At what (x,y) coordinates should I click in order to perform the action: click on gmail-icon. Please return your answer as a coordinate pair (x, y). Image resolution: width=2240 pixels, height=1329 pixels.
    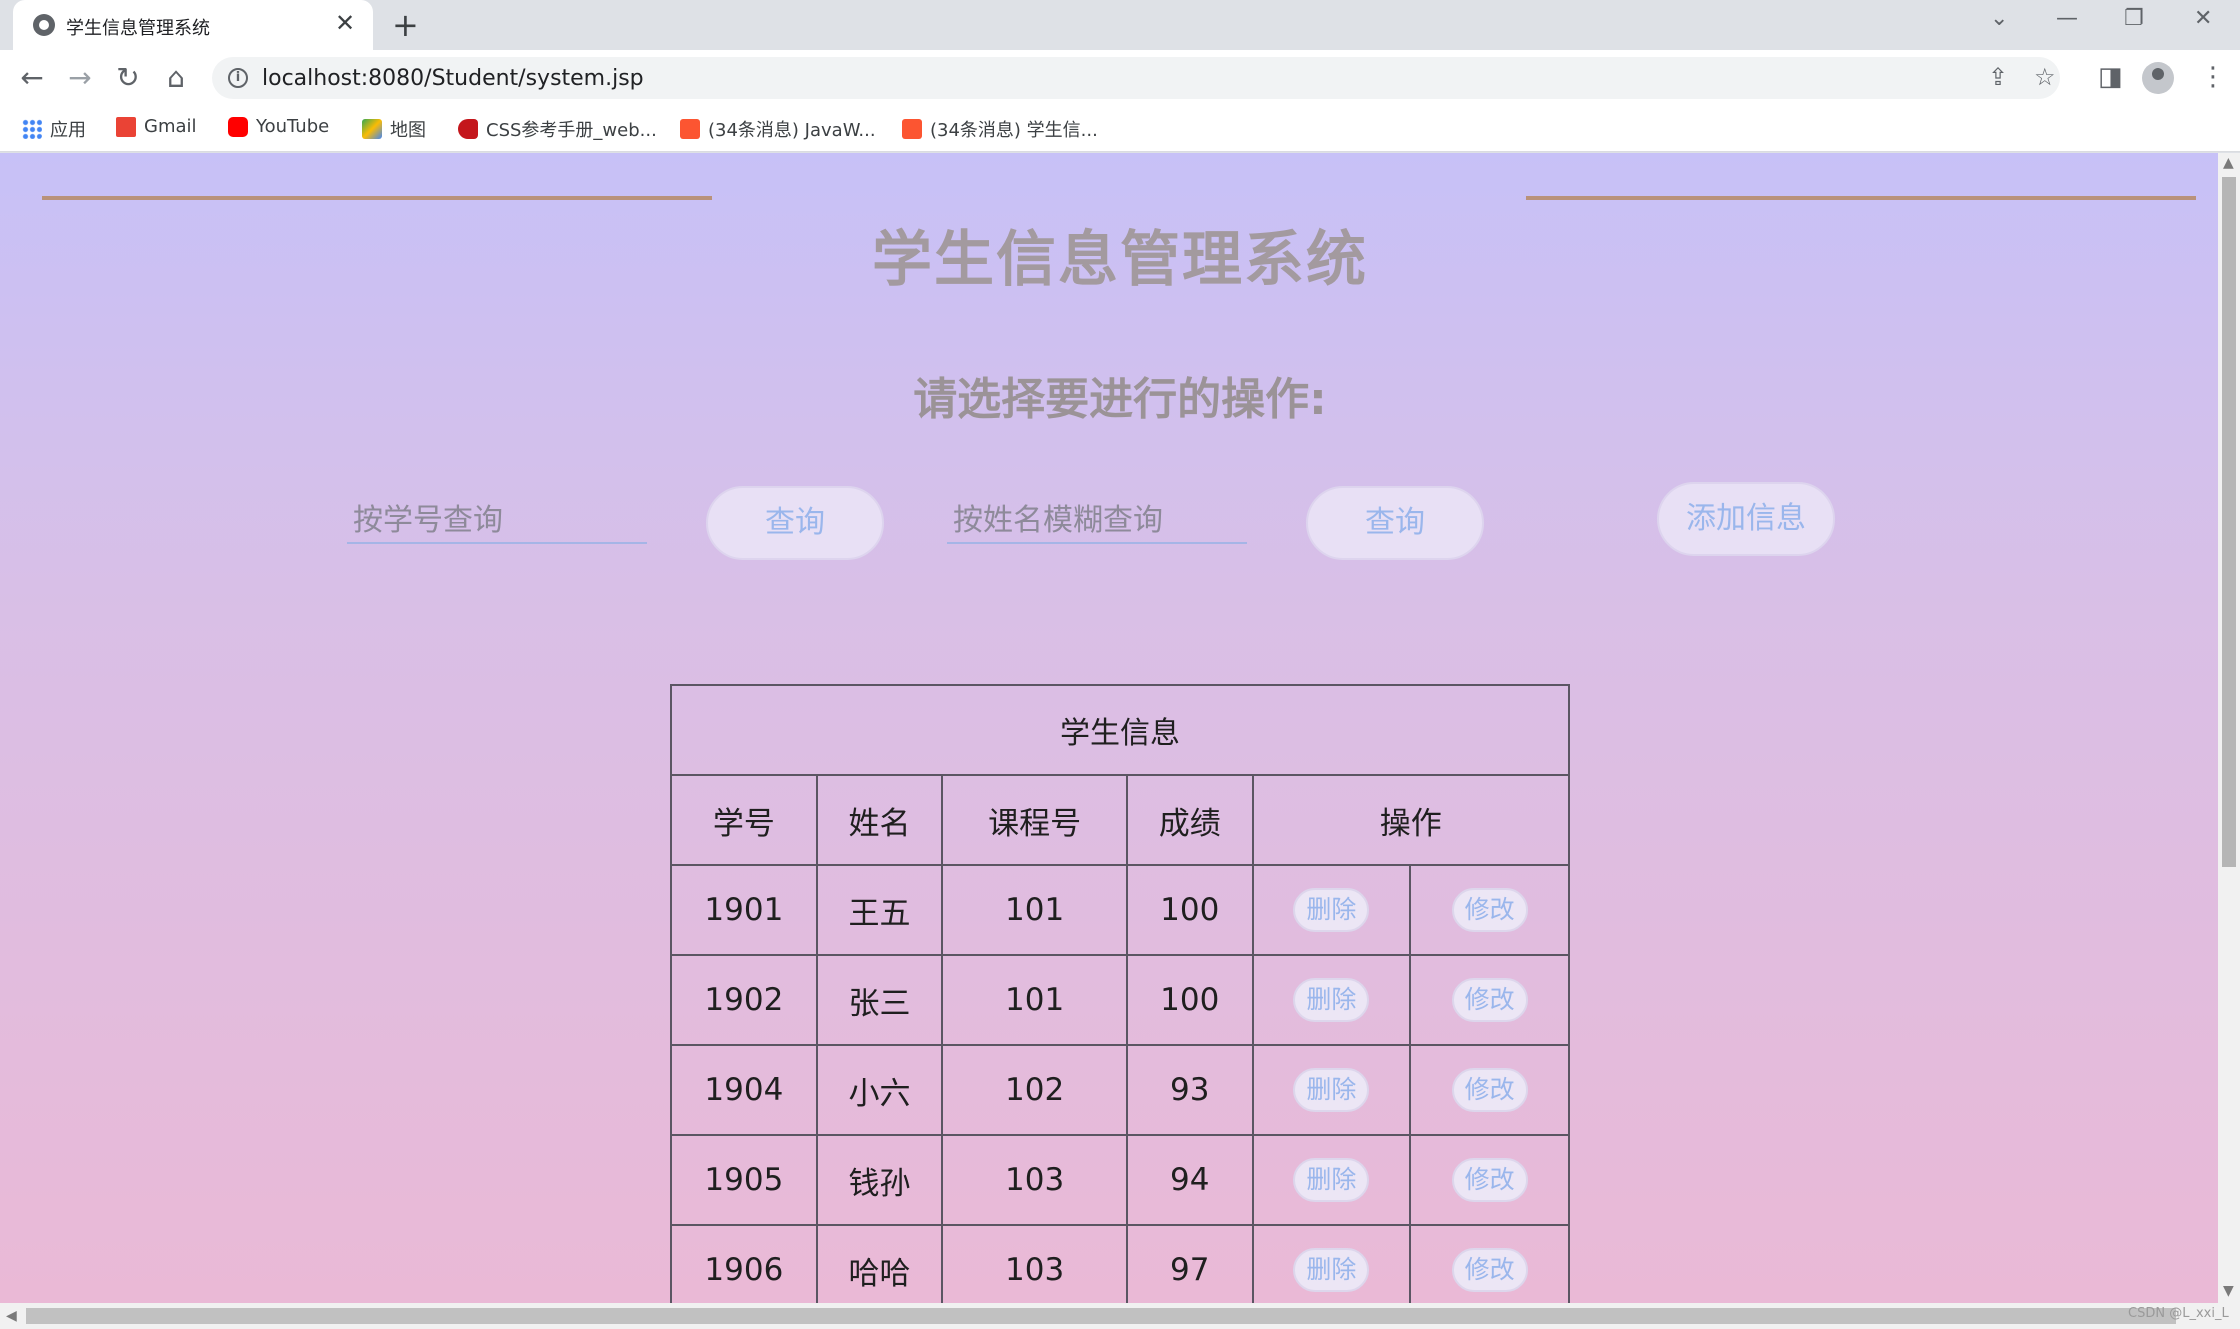
    Looking at the image, I should click on (126, 126).